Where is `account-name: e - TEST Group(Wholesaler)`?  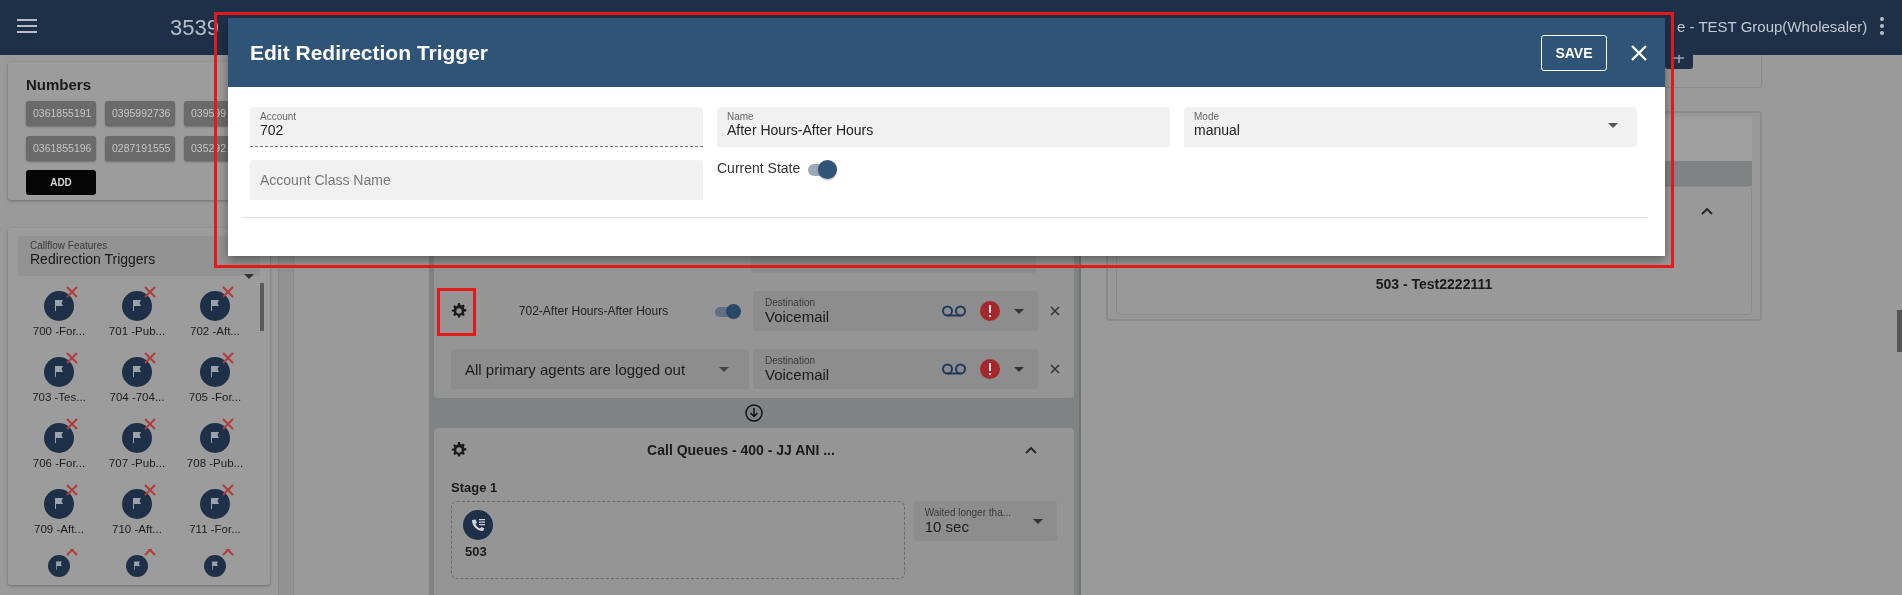 account-name: e - TEST Group(Wholesaler) is located at coordinates (1772, 26).